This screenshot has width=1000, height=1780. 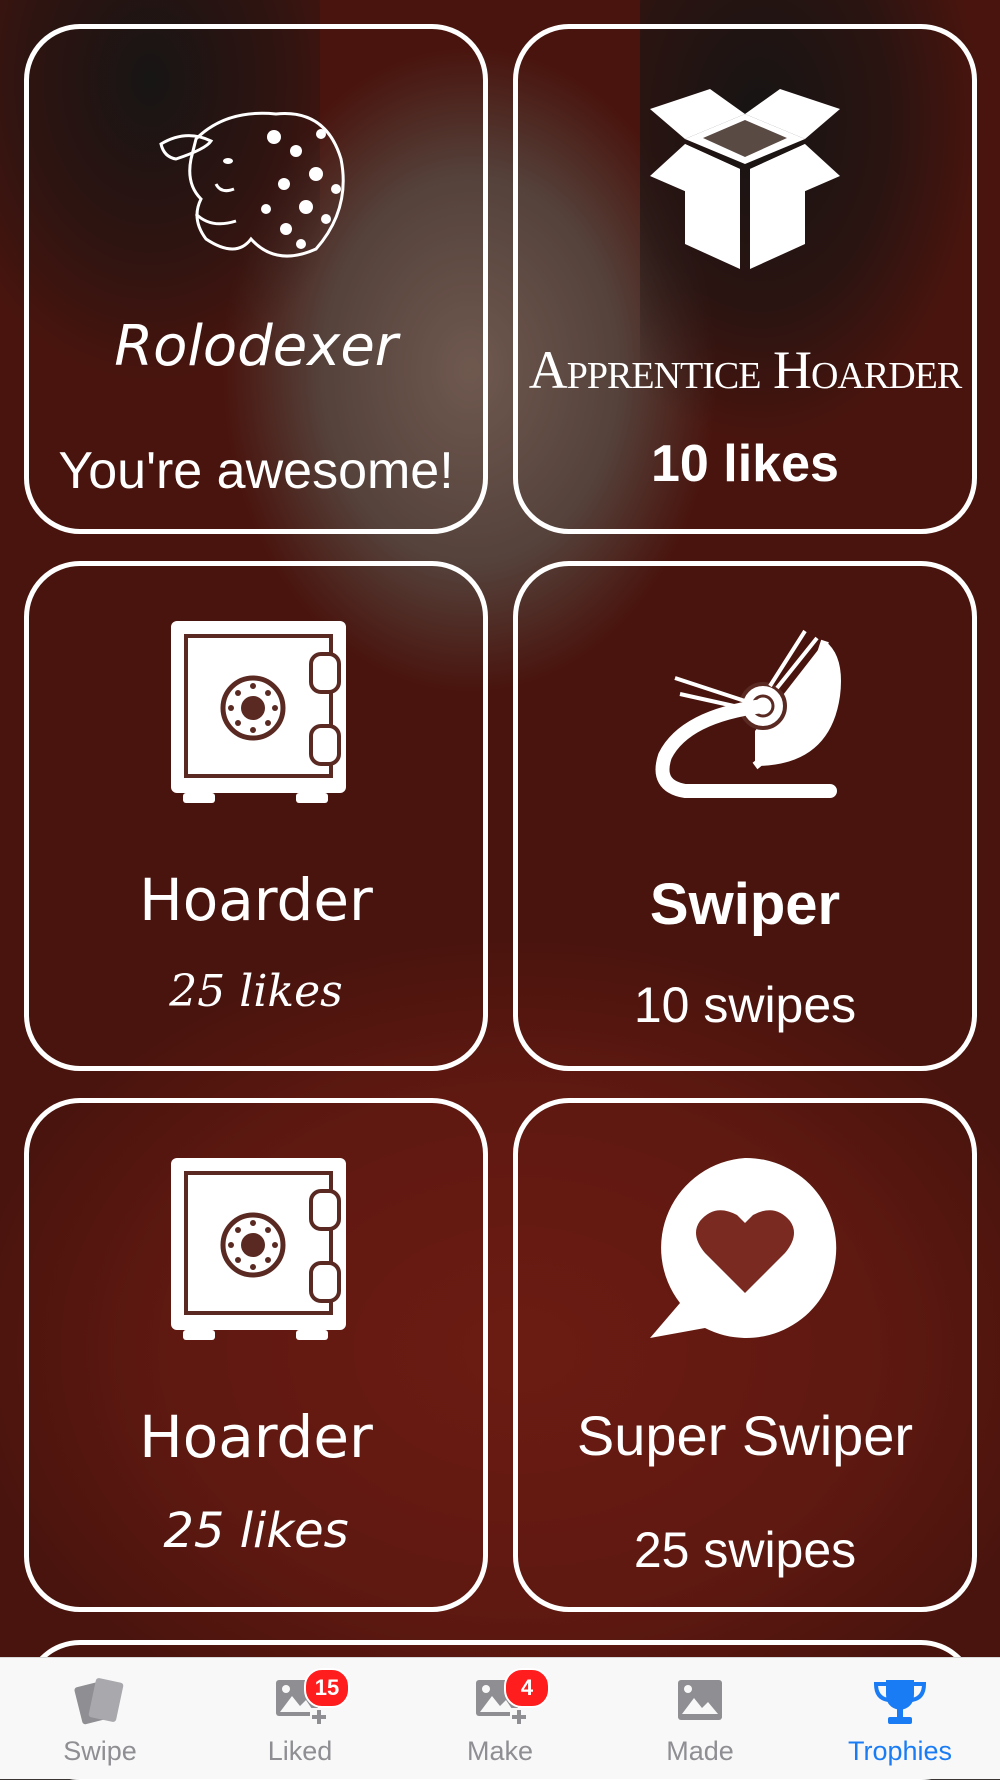 I want to click on tab-label: Liked, so click(x=300, y=1751).